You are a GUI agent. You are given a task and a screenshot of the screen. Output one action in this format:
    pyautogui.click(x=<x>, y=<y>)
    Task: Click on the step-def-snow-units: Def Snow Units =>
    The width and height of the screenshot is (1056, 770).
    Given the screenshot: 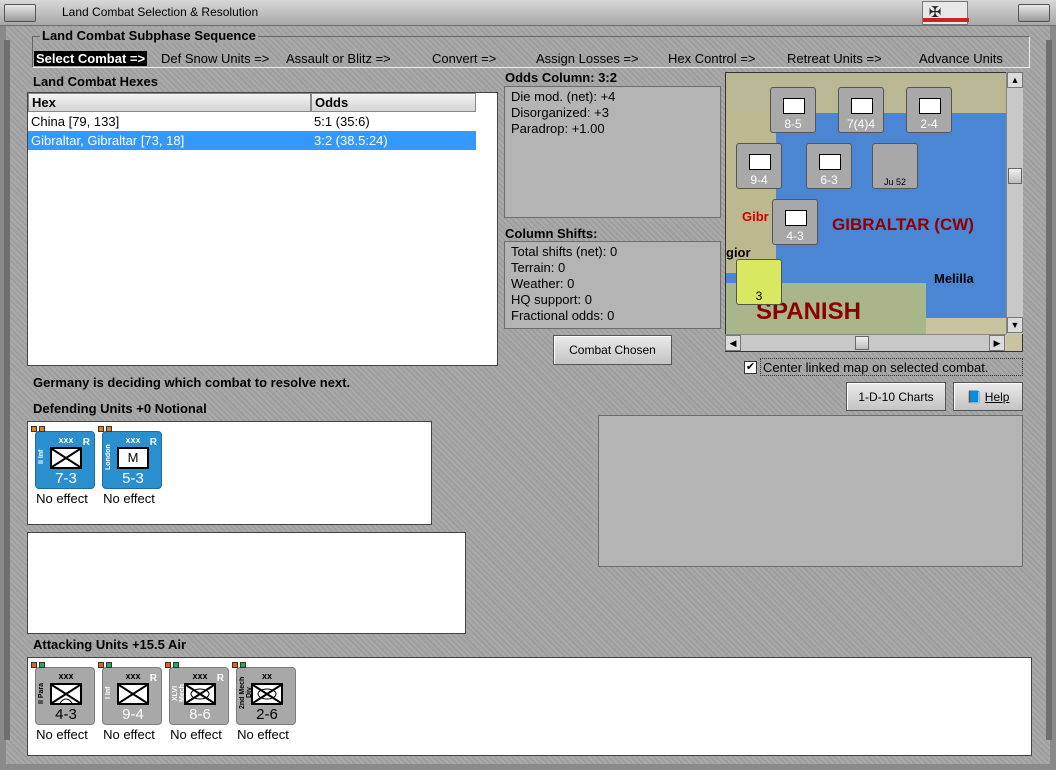 What is the action you would take?
    pyautogui.click(x=215, y=58)
    